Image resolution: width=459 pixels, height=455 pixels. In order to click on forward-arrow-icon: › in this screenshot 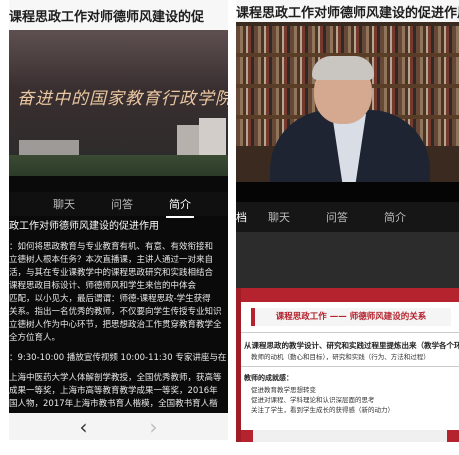, I will do `click(154, 427)`.